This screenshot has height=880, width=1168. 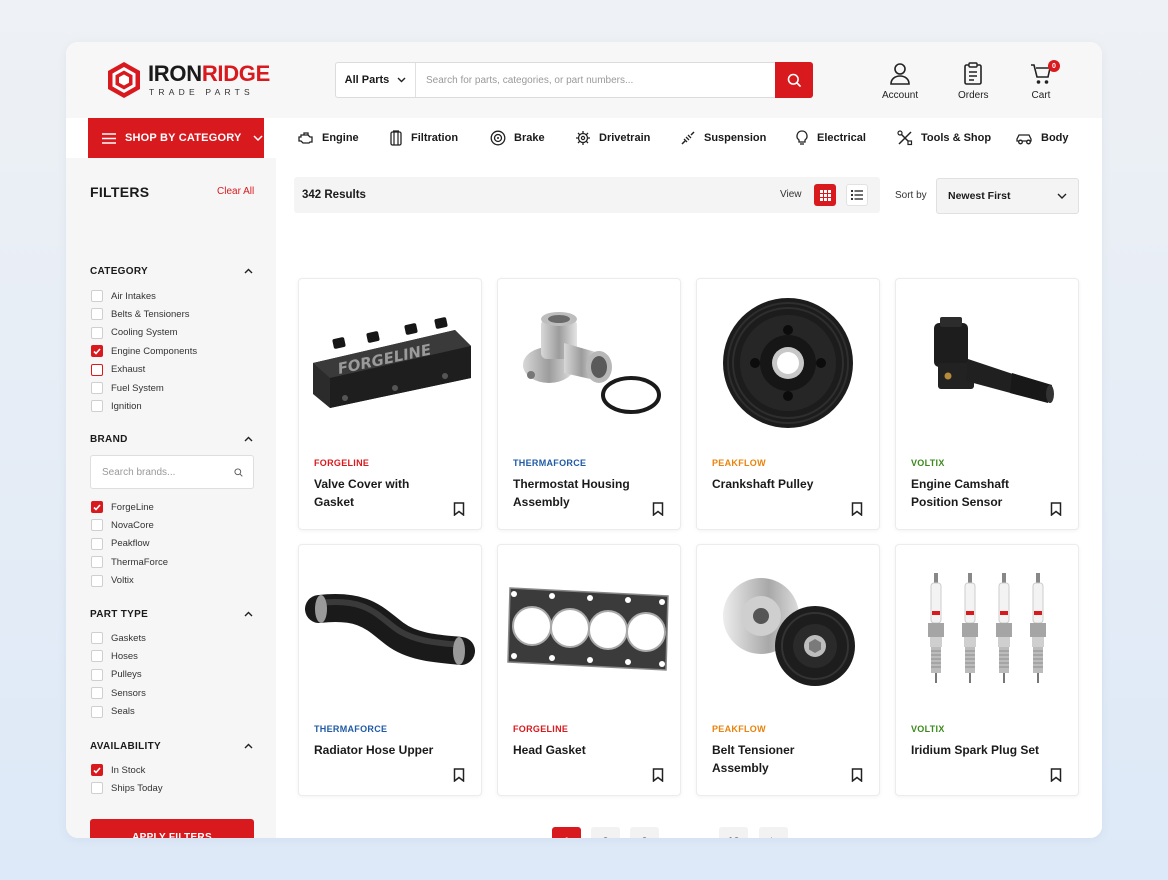 What do you see at coordinates (144, 351) in the screenshot?
I see `filter-option: Engine Components` at bounding box center [144, 351].